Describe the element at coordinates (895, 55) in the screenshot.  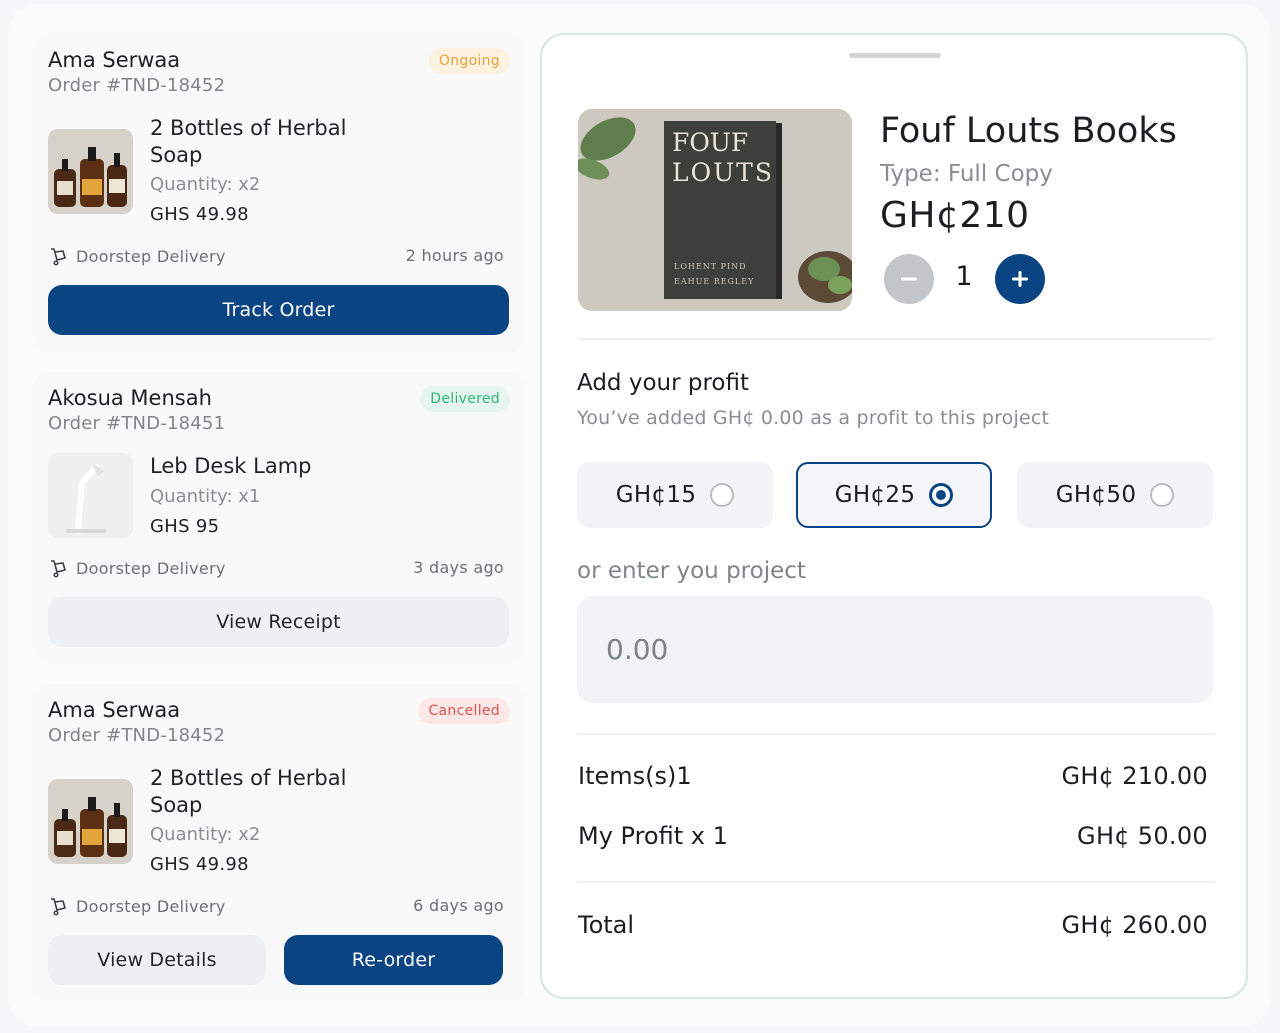
I see `drag-handle` at that location.